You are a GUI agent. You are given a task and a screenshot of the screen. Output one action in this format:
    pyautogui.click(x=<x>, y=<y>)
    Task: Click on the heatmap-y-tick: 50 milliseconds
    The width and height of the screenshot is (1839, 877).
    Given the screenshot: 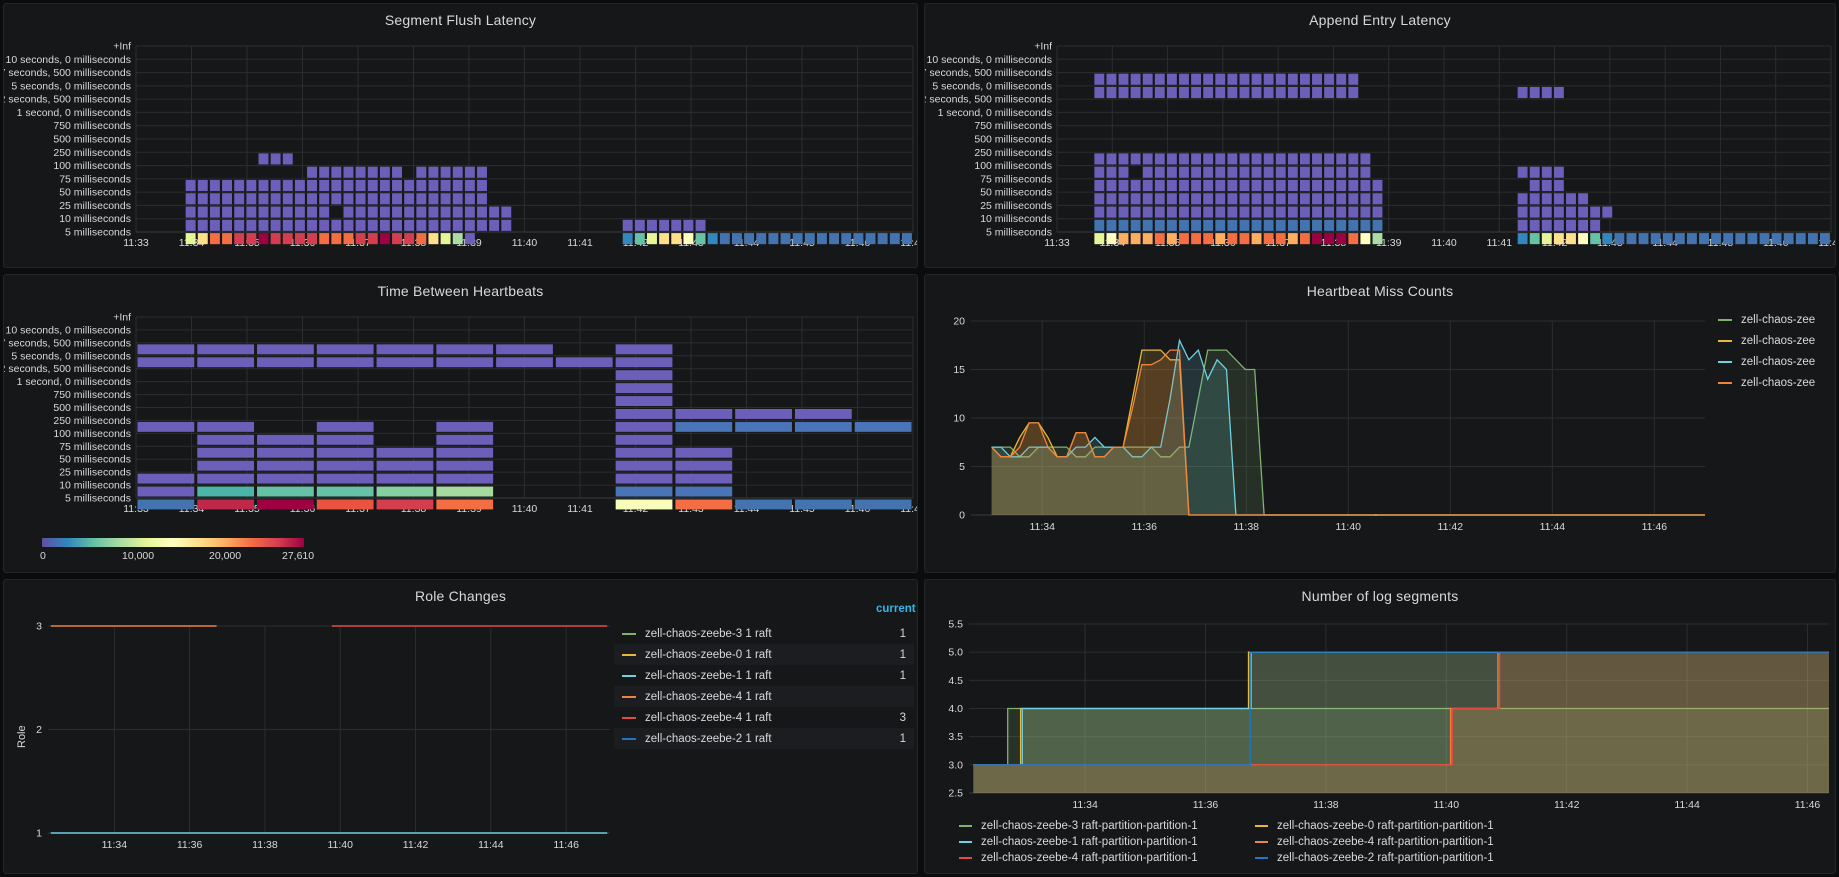 What is the action you would take?
    pyautogui.click(x=95, y=193)
    